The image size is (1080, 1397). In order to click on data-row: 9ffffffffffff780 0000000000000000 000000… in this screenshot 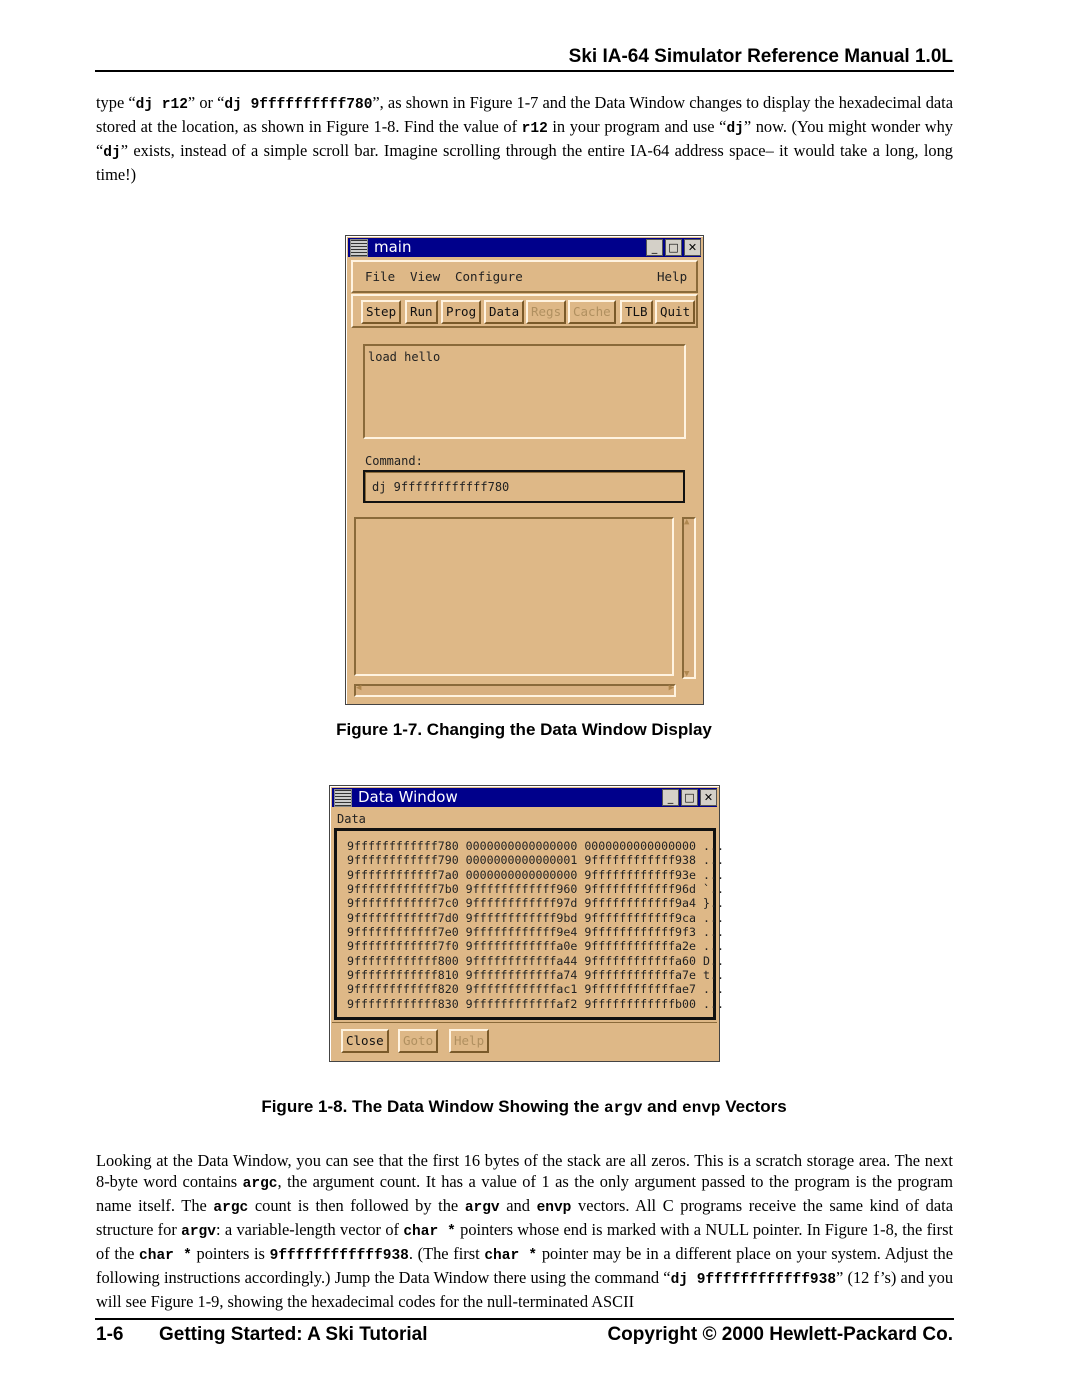, I will do `click(535, 846)`.